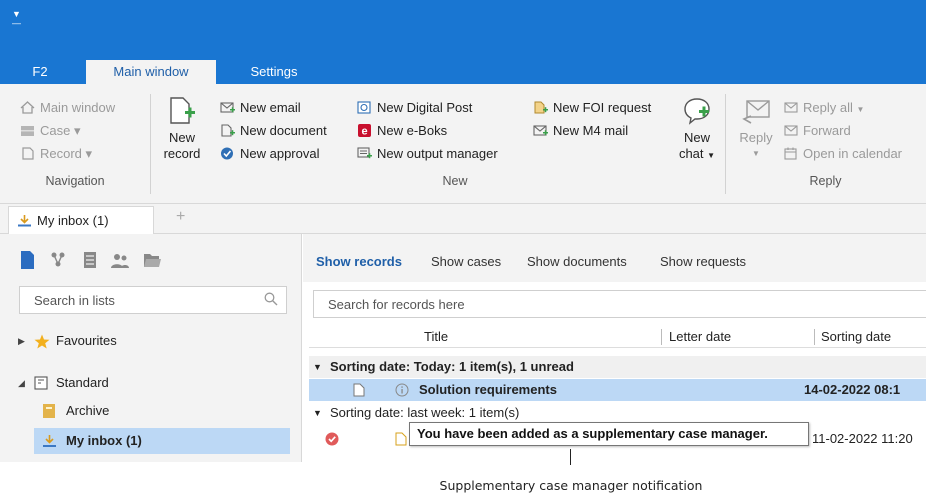 The width and height of the screenshot is (926, 497). Describe the element at coordinates (790, 153) in the screenshot. I see `calendar-icon` at that location.